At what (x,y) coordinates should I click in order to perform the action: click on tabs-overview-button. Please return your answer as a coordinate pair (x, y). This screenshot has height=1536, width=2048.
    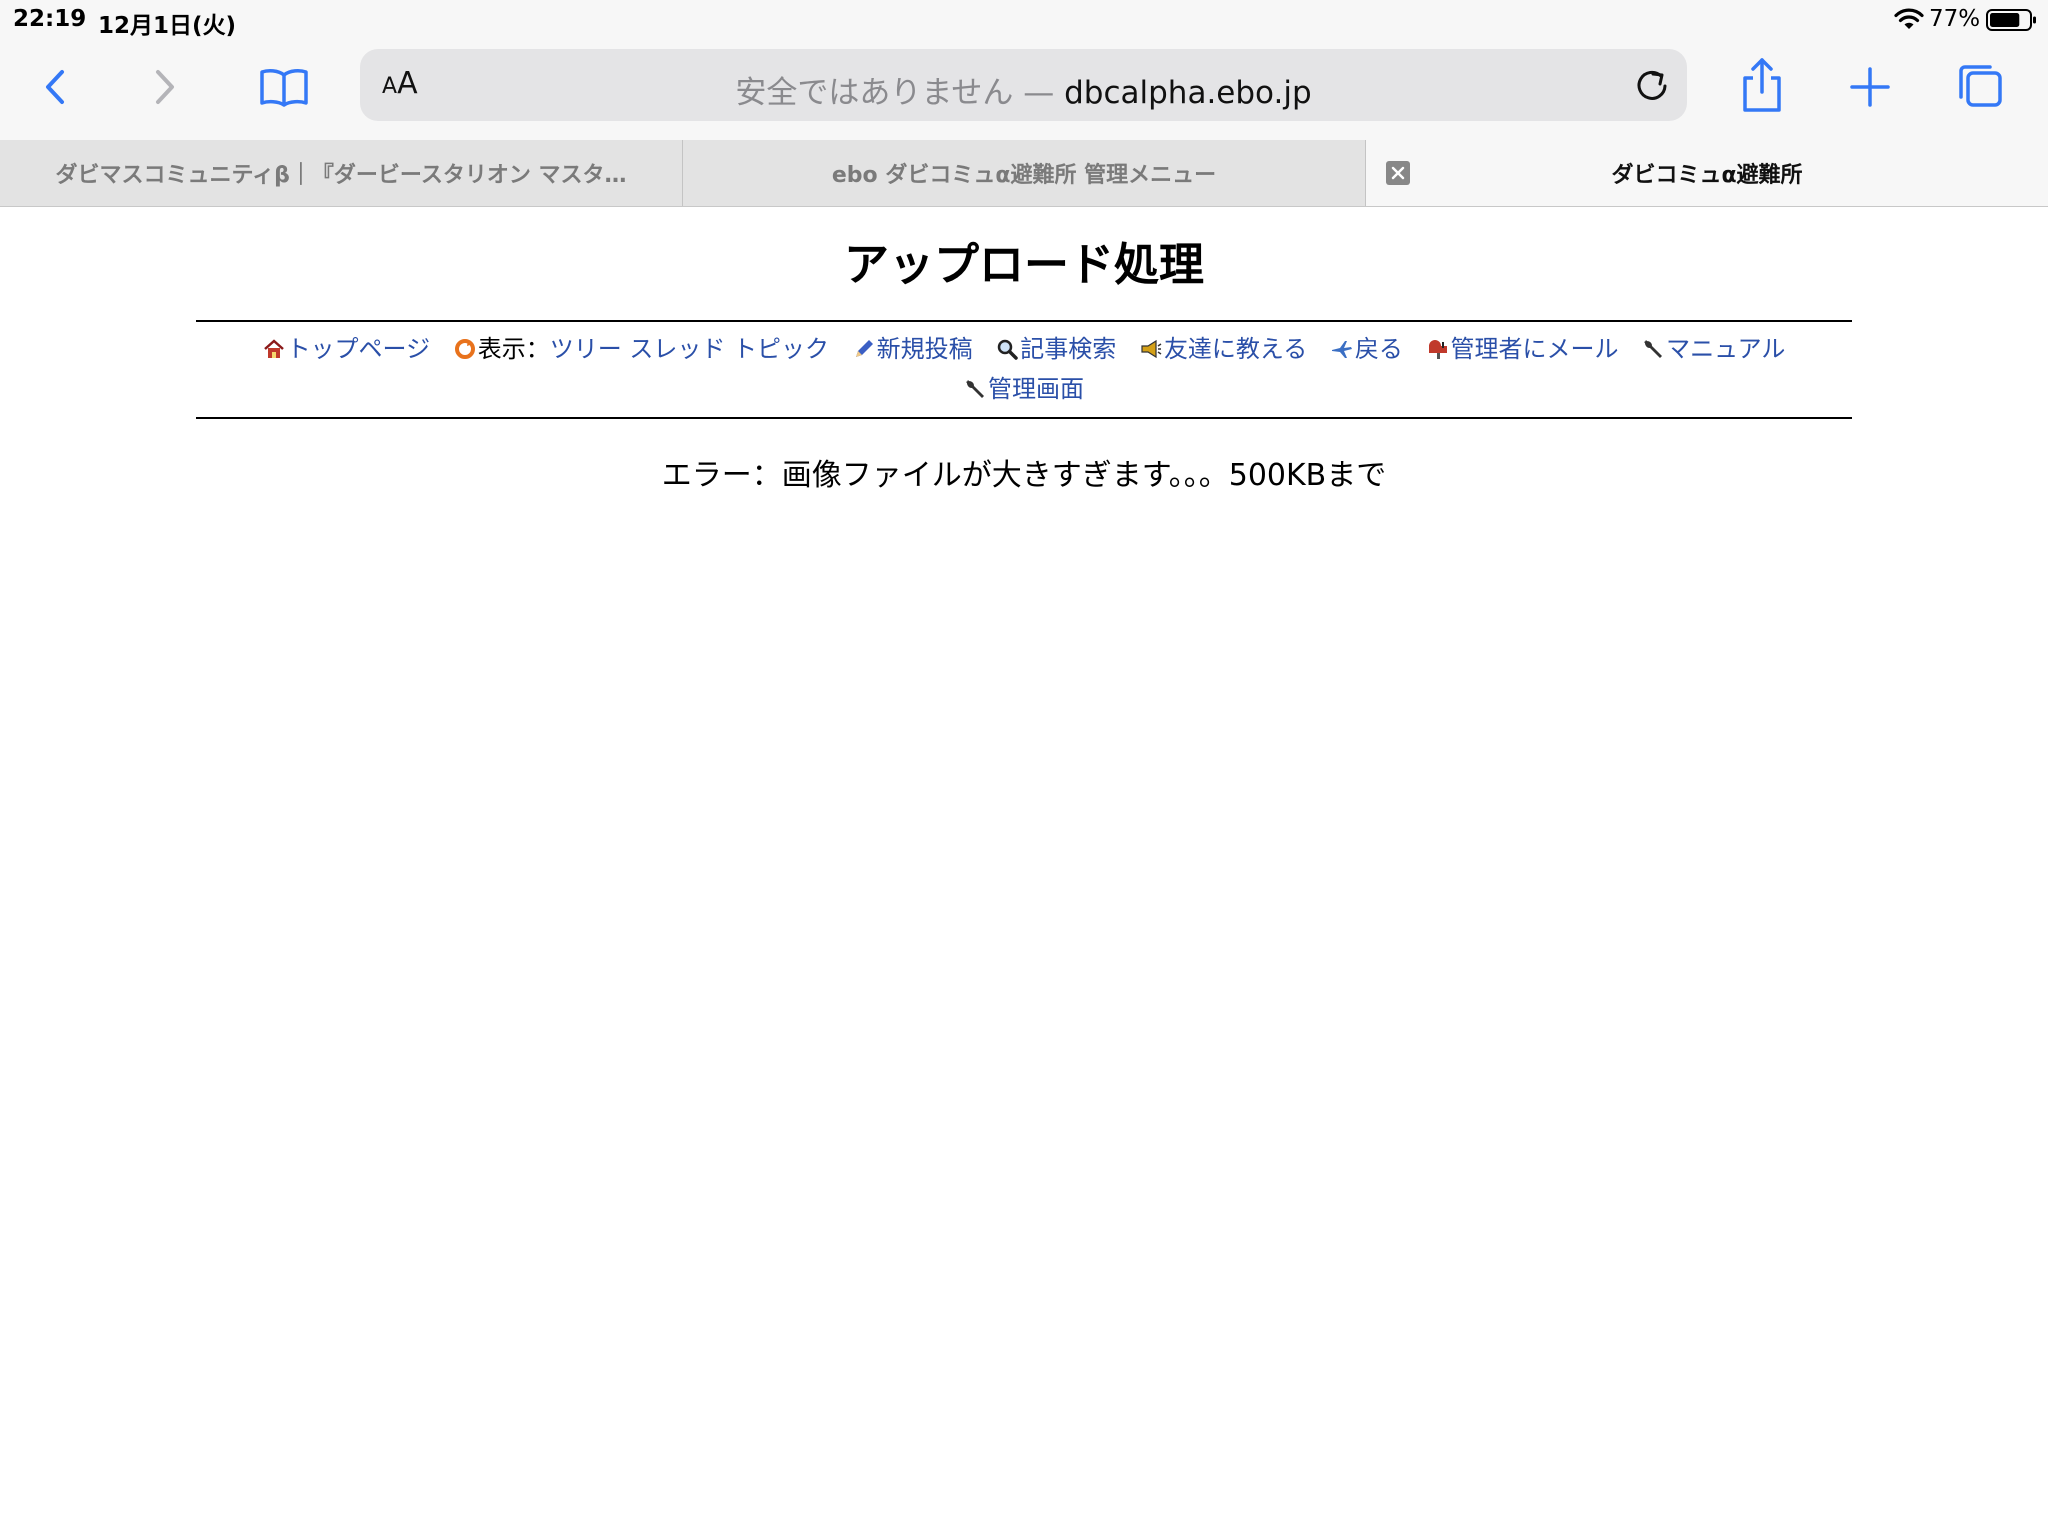
    Looking at the image, I should click on (1980, 87).